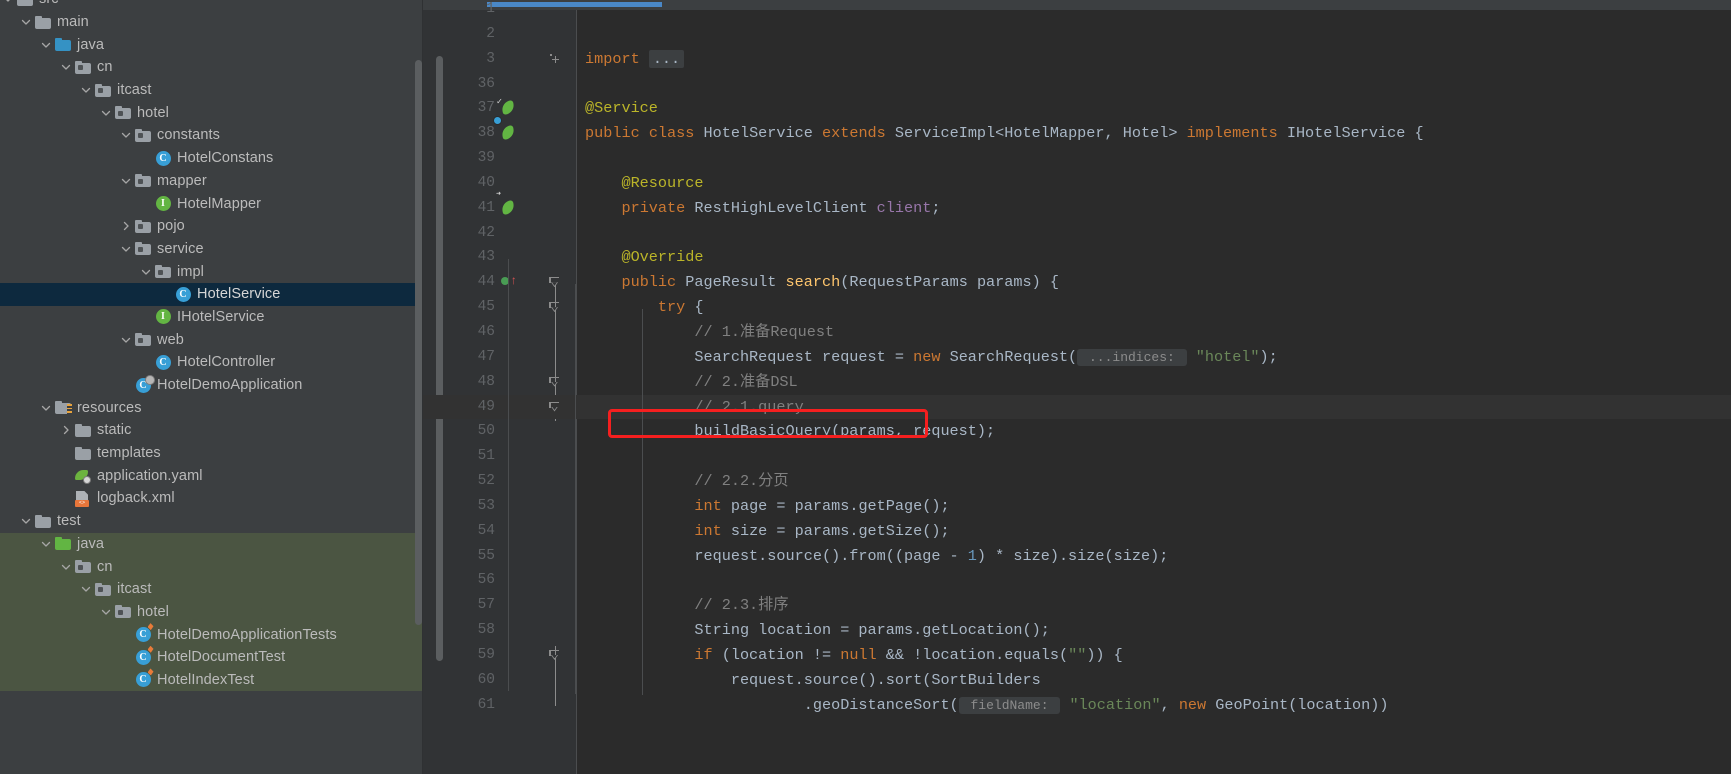  I want to click on code-line-51: 51, so click(1077, 456).